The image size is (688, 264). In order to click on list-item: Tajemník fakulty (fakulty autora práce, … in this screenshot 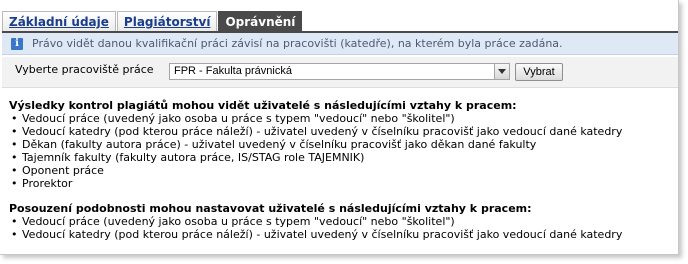, I will do `click(342, 157)`.